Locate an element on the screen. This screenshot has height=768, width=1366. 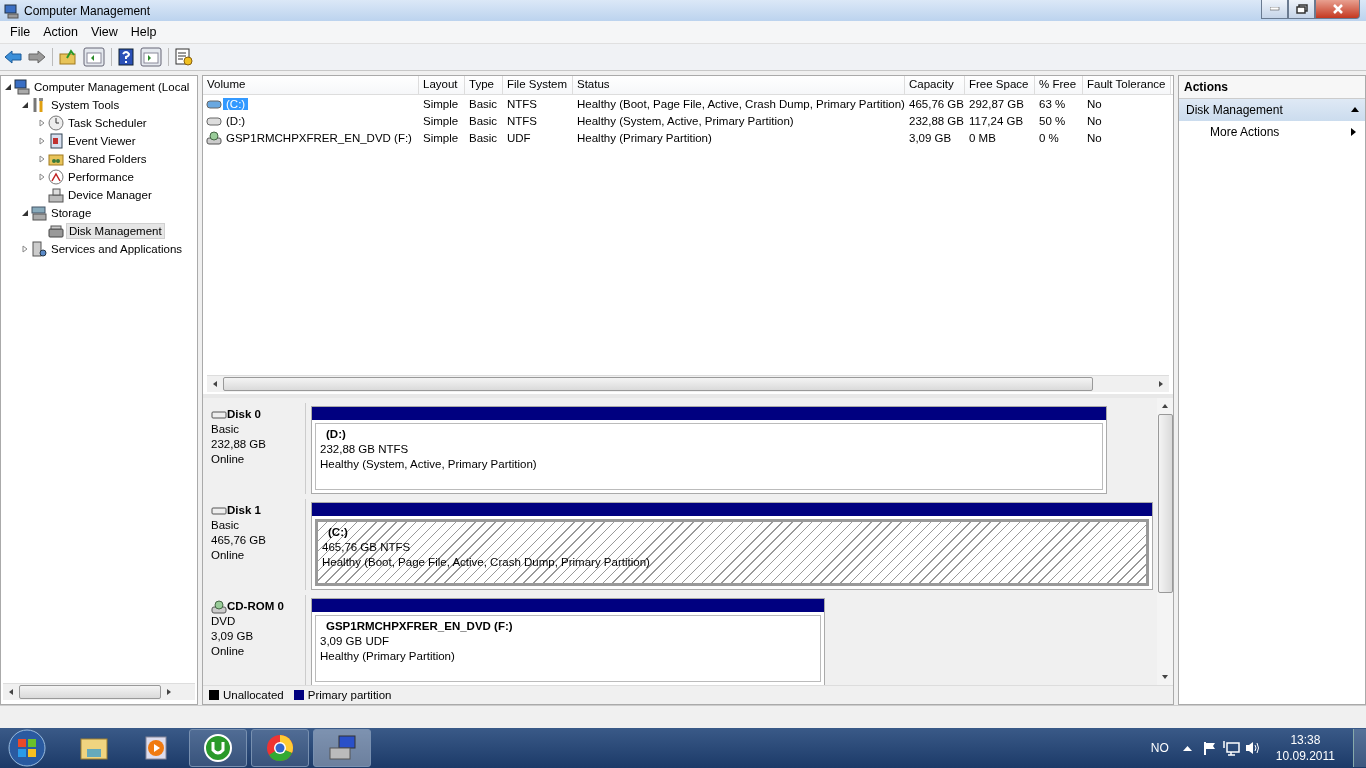
tree-item: Performance is located at coordinates (101, 177).